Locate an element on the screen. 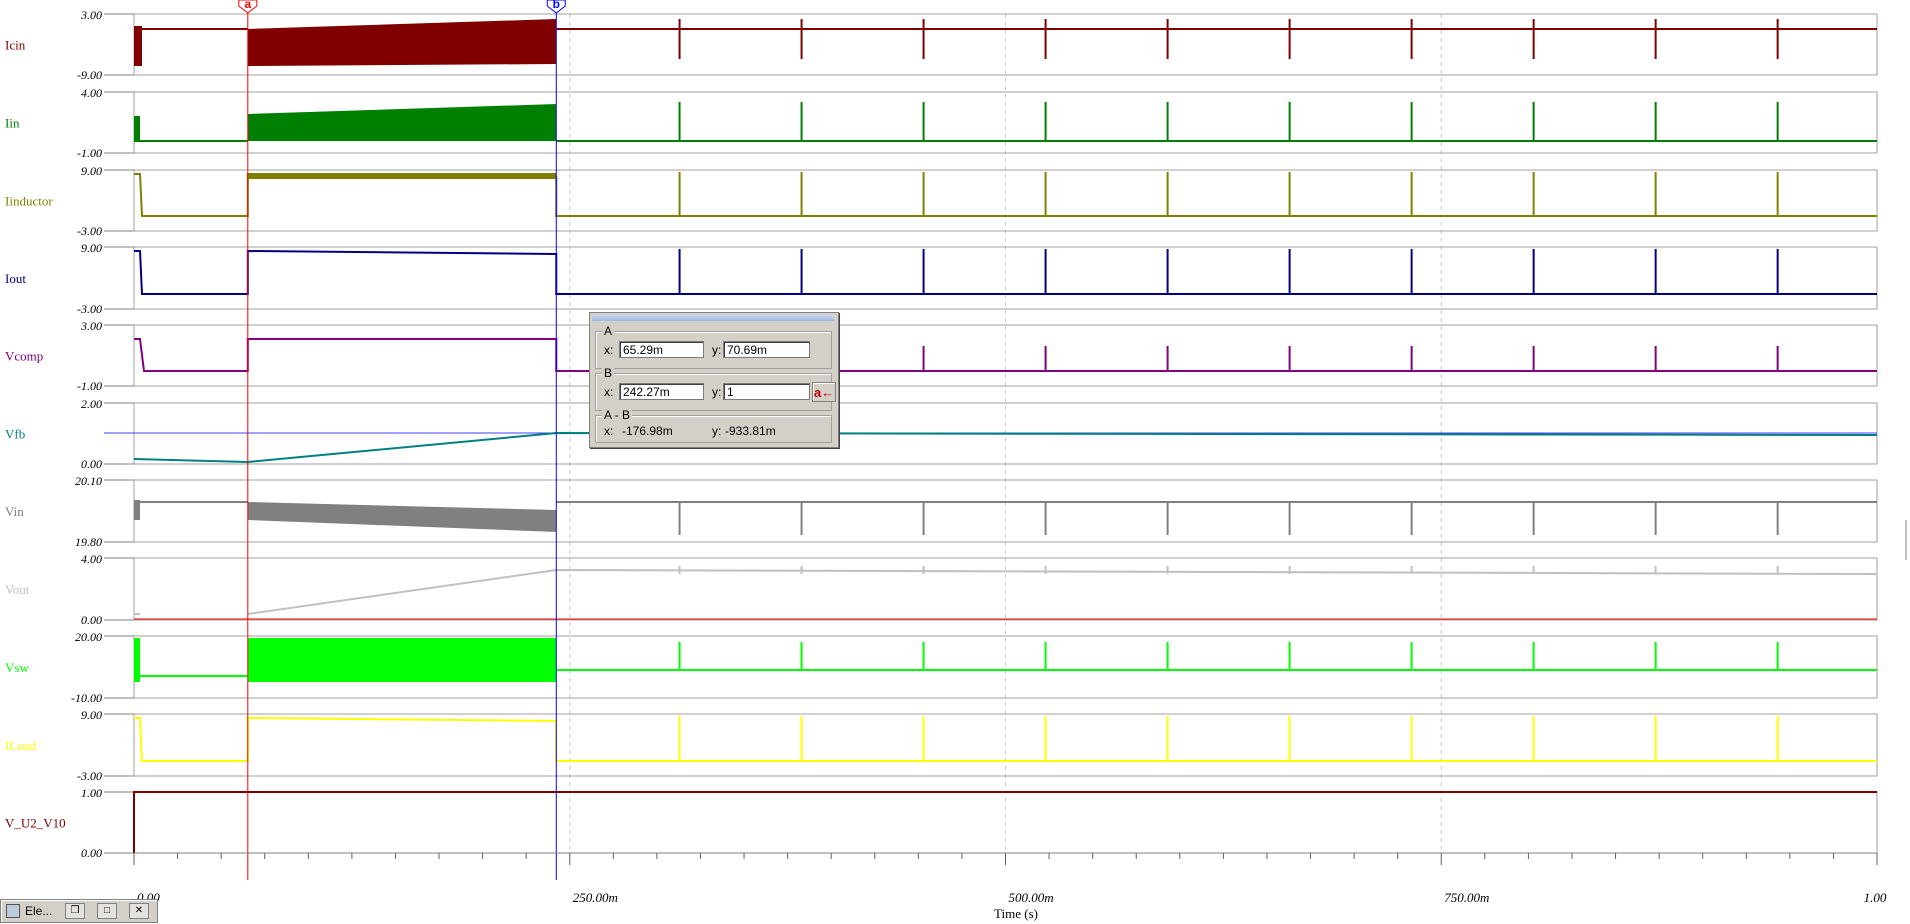  cursor-b-label: b is located at coordinates (556, 5).